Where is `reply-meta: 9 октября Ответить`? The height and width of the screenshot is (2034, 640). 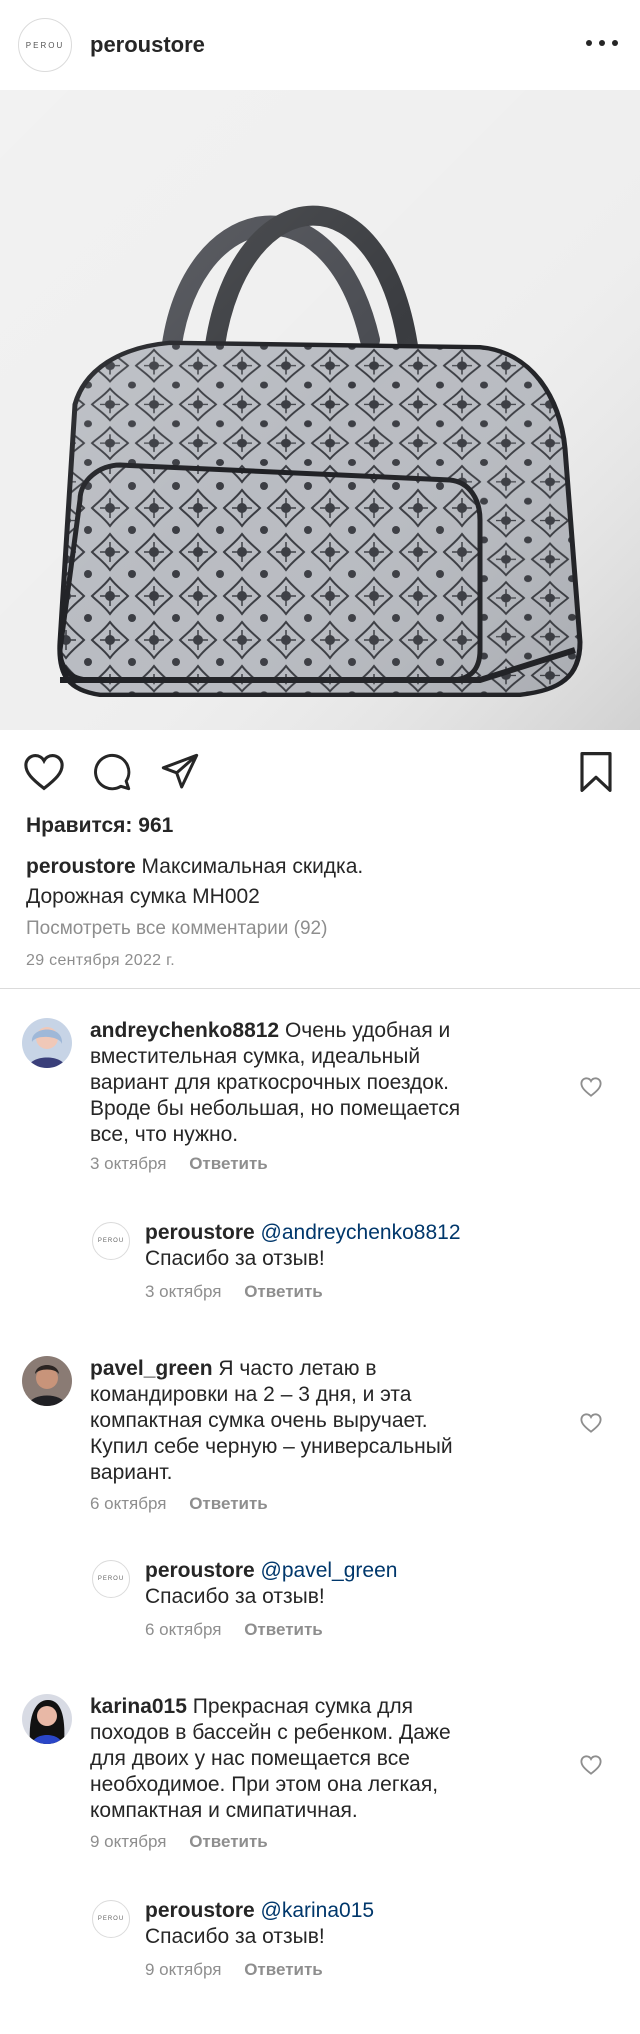
reply-meta: 9 октября Ответить is located at coordinates (234, 1969).